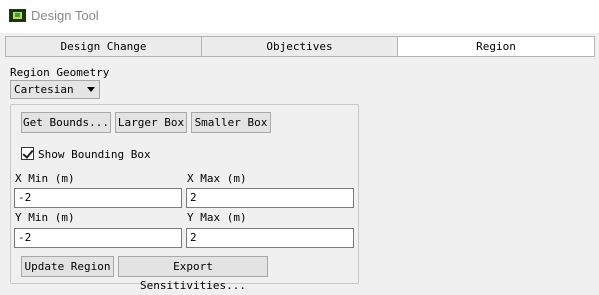 The height and width of the screenshot is (295, 599). What do you see at coordinates (103, 46) in the screenshot?
I see `tab-design-change: Design Change` at bounding box center [103, 46].